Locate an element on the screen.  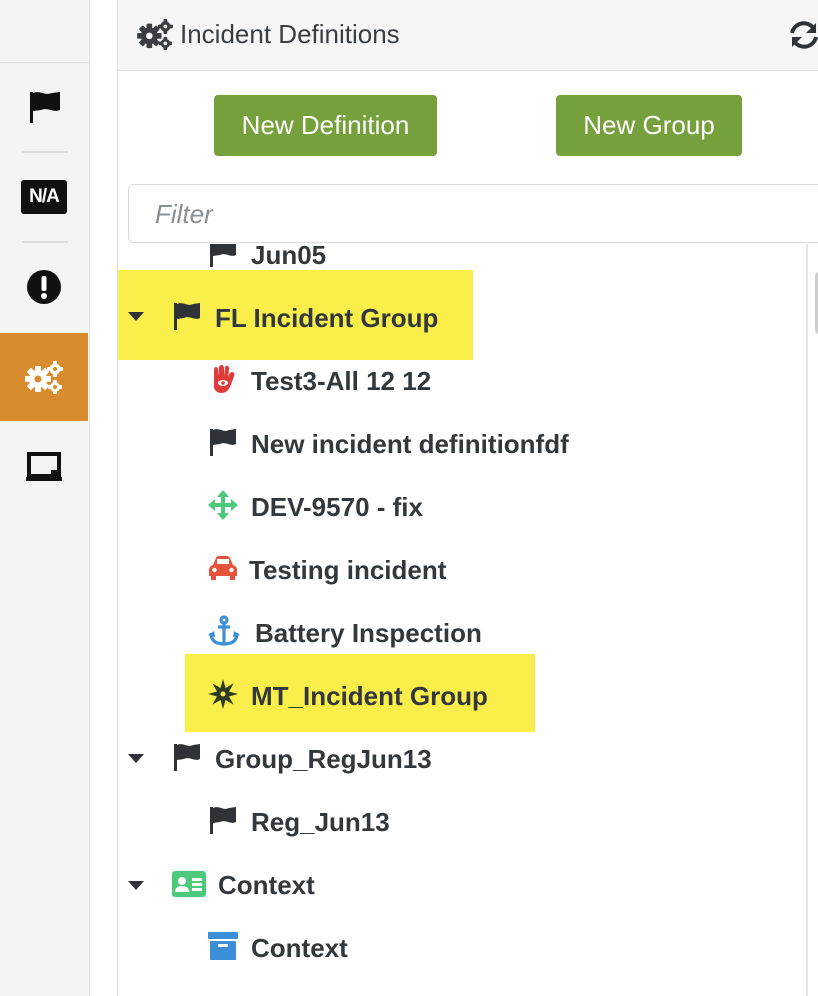
tree-item-mt-incident-group: MT_Incident Group is located at coordinates (368, 694).